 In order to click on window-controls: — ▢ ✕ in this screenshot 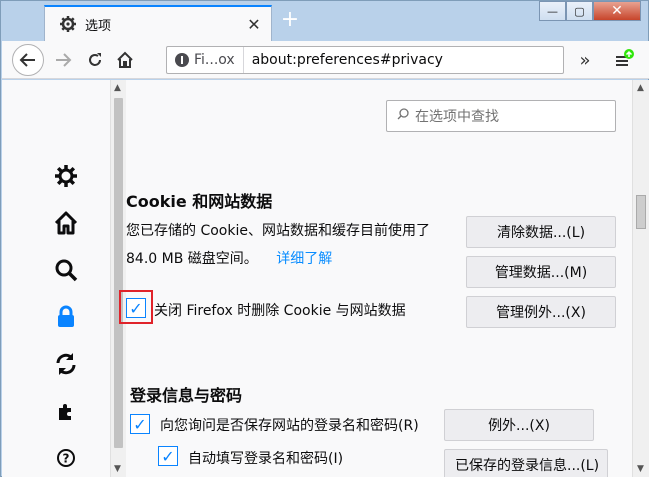, I will do `click(590, 11)`.